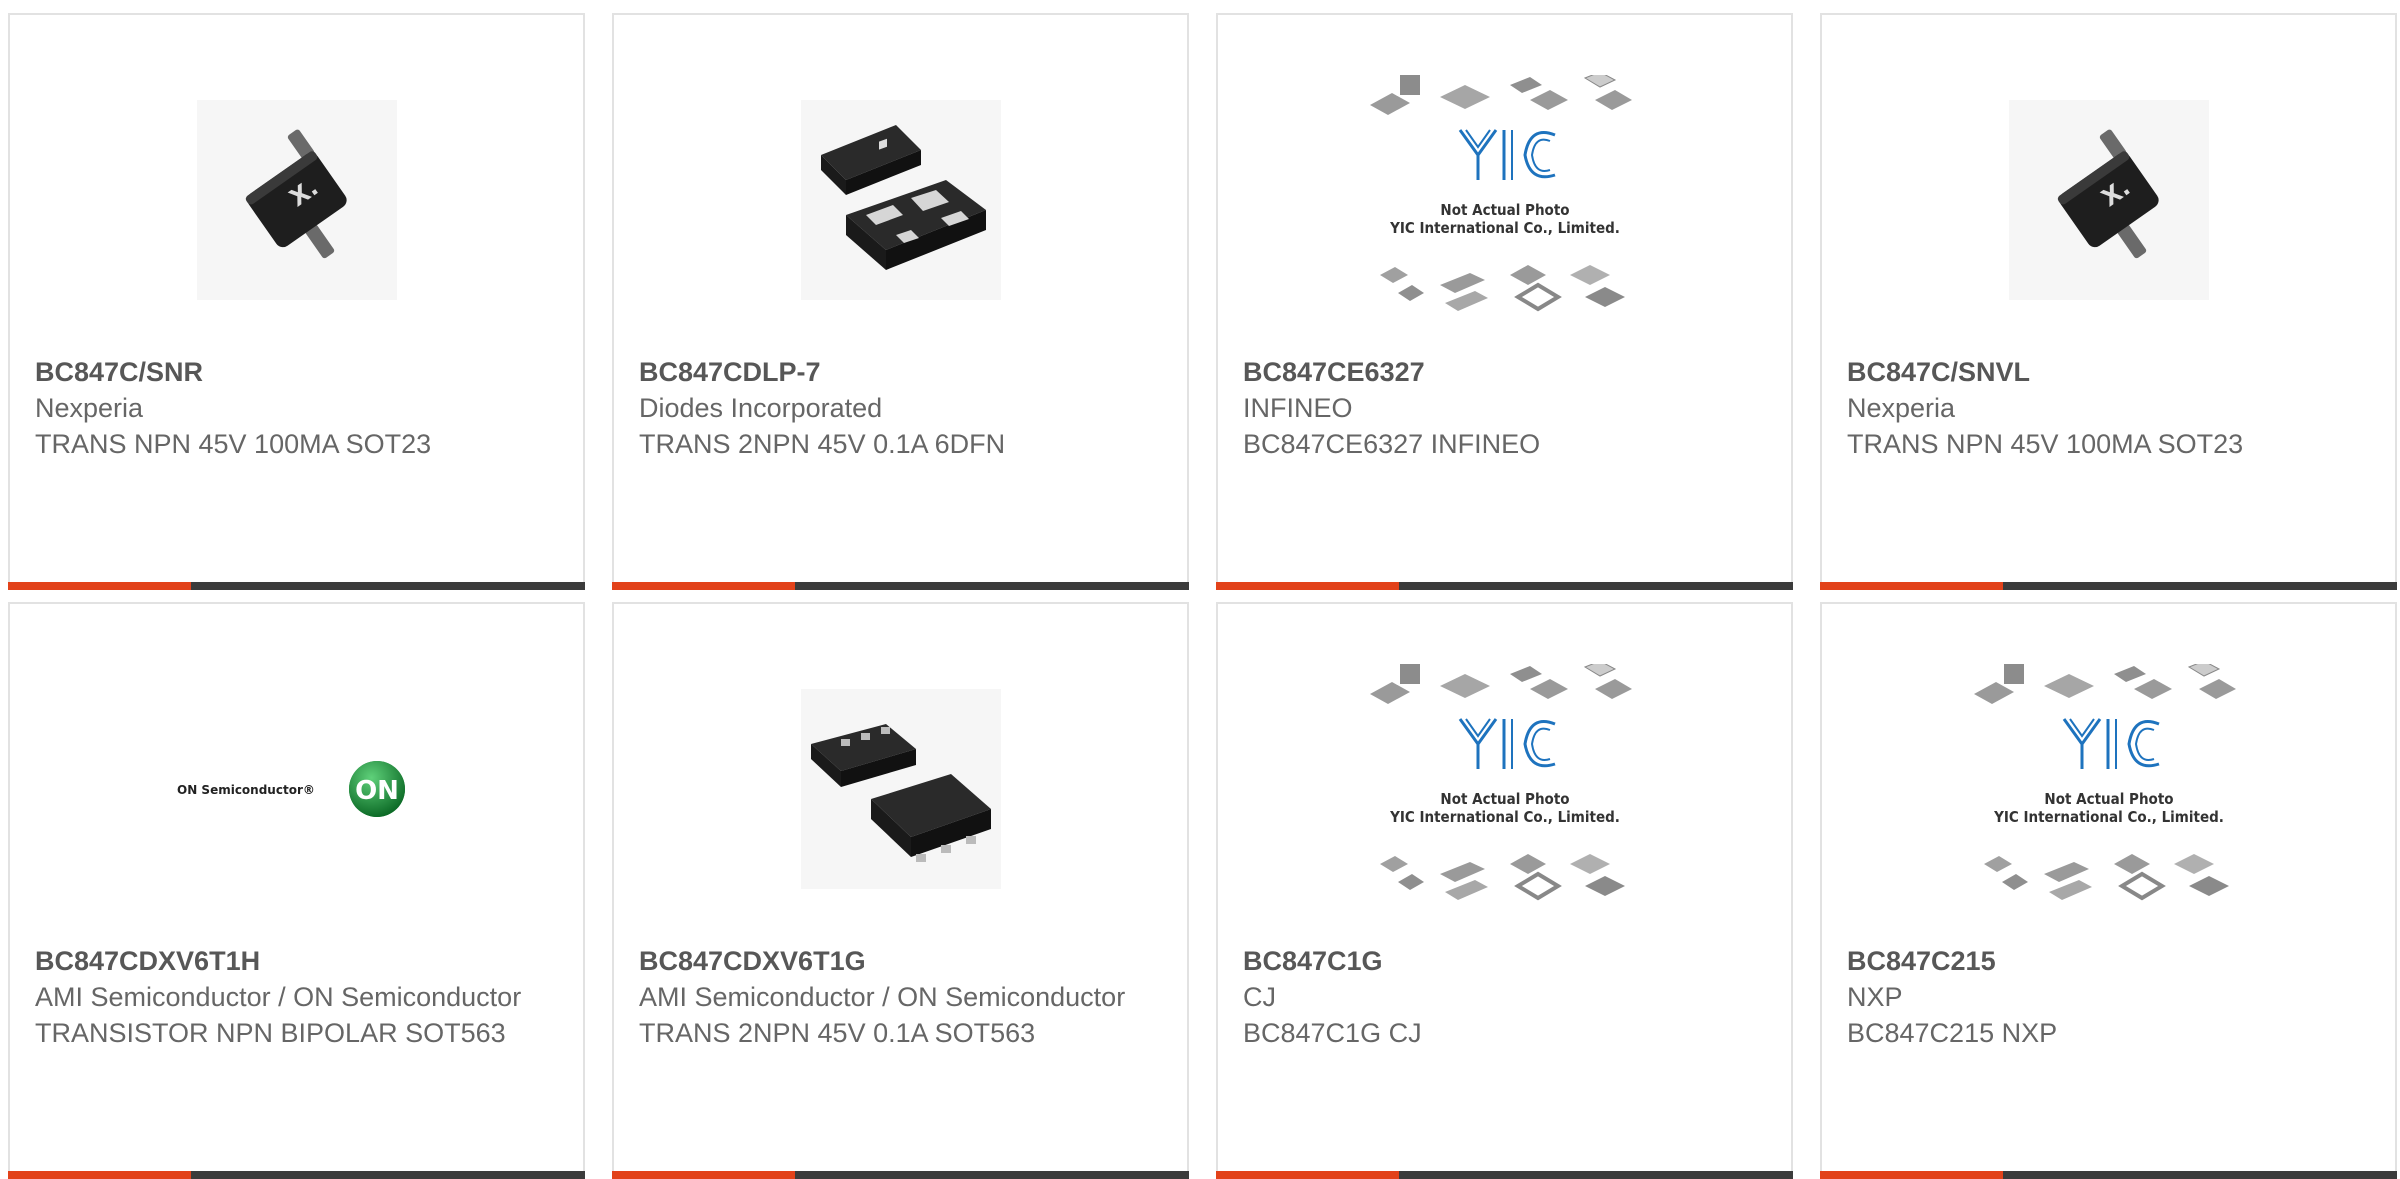 This screenshot has width=2400, height=1179. I want to click on part-number-link: BC847C1G, so click(1507, 961).